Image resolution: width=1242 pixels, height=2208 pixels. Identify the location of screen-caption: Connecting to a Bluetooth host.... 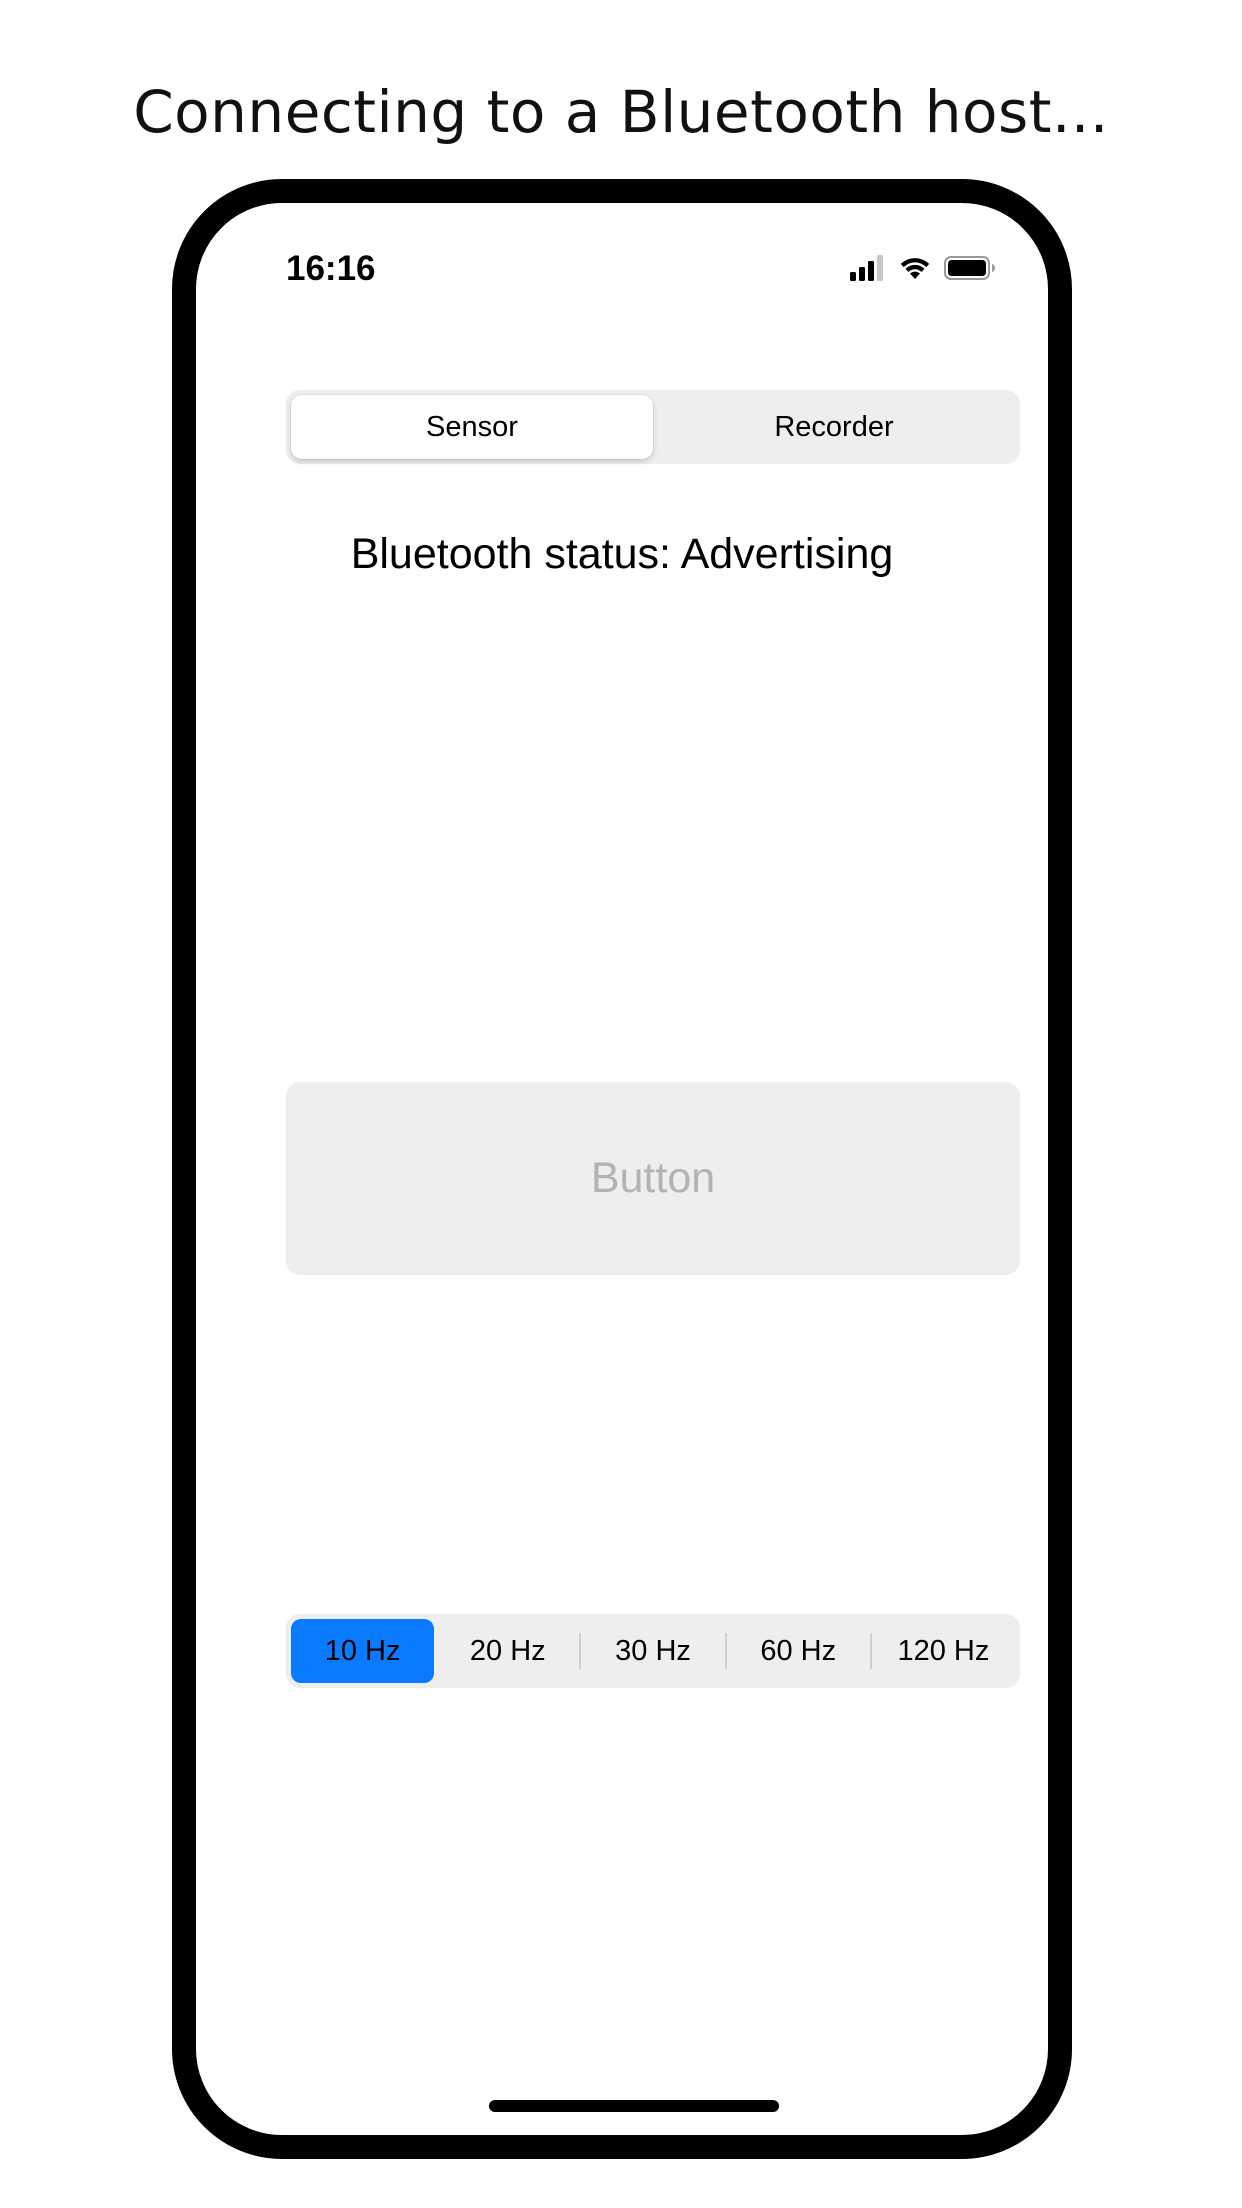
(621, 112).